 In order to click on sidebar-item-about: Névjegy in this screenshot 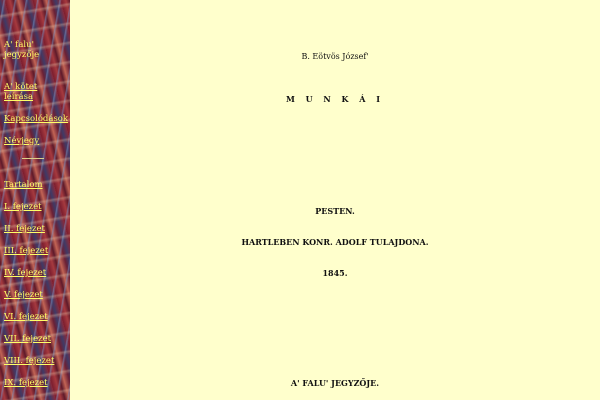, I will do `click(36, 141)`.